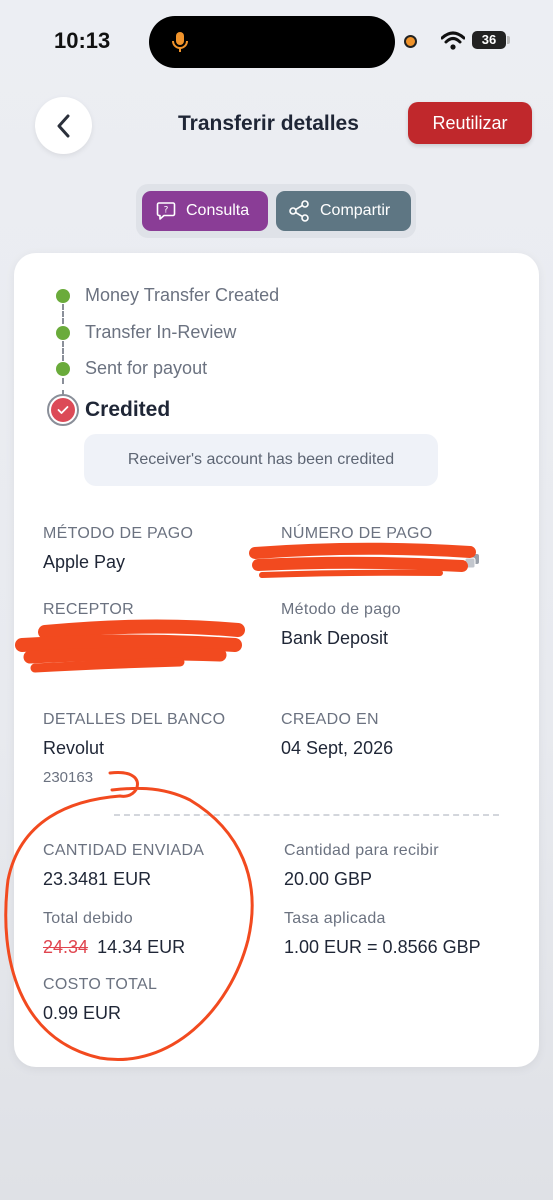 The image size is (553, 1200). What do you see at coordinates (124, 850) in the screenshot?
I see `field-label: CANTIDAD ENVIADA` at bounding box center [124, 850].